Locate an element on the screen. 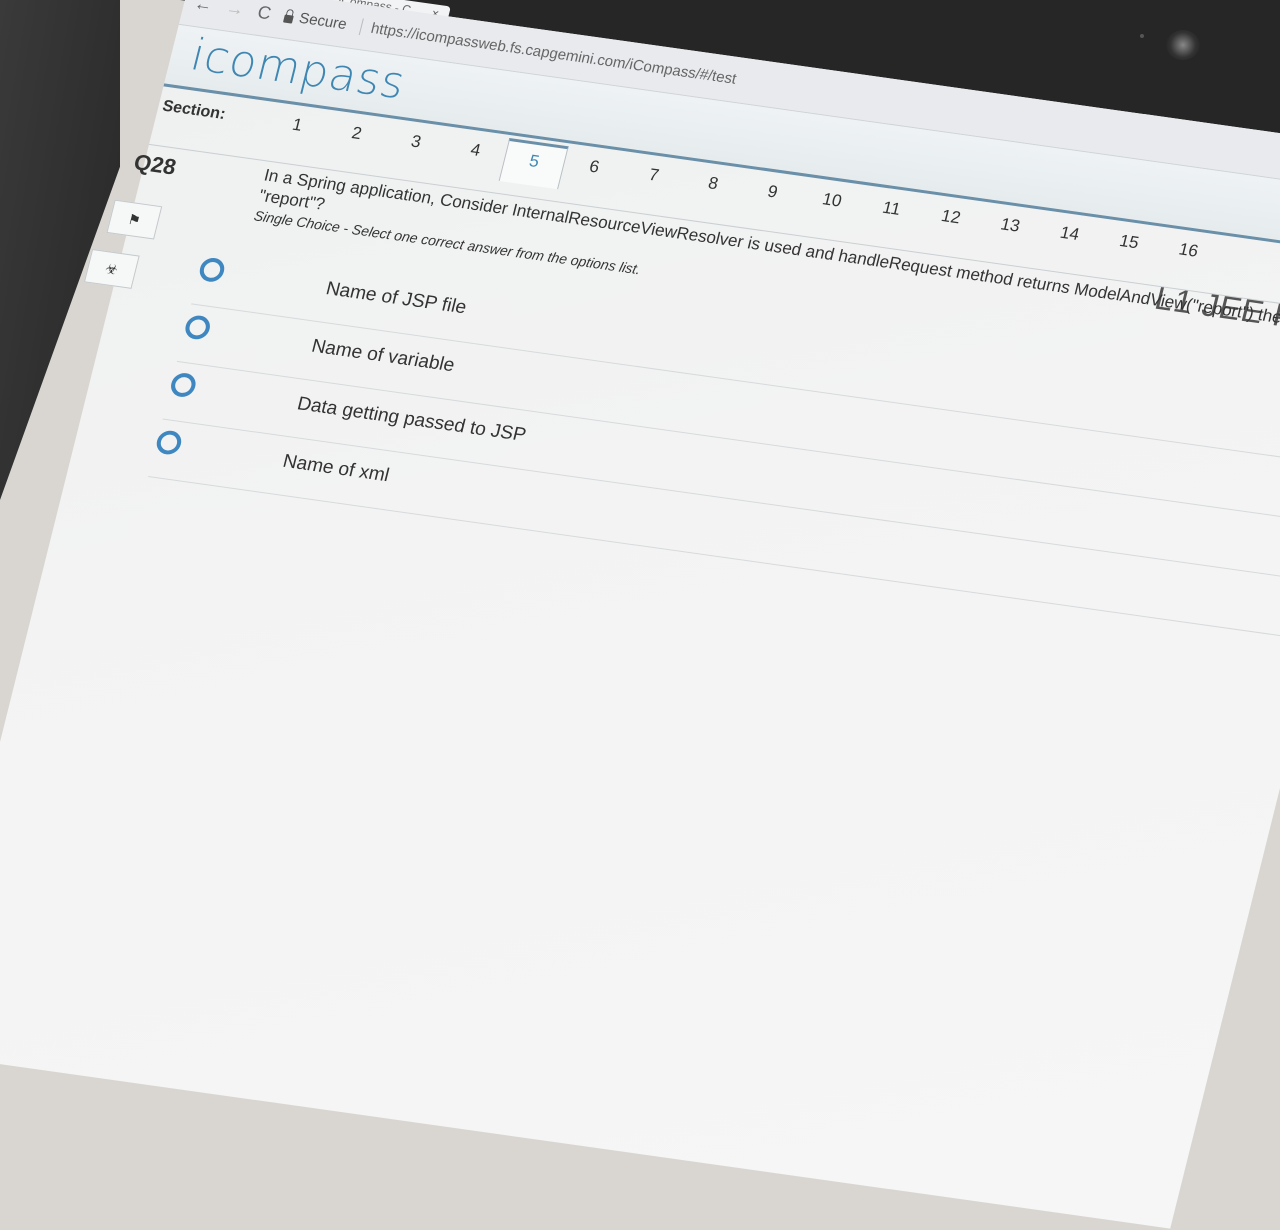  section-tab-8: 8 is located at coordinates (712, 188).